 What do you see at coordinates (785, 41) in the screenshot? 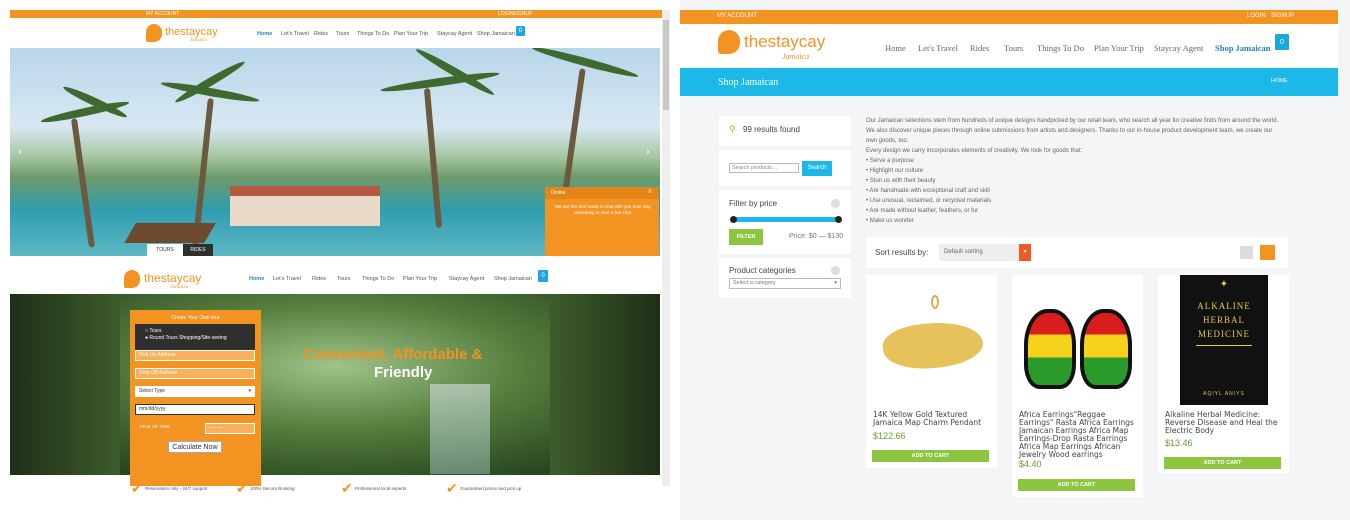
I see `logo-name: thestaycay` at bounding box center [785, 41].